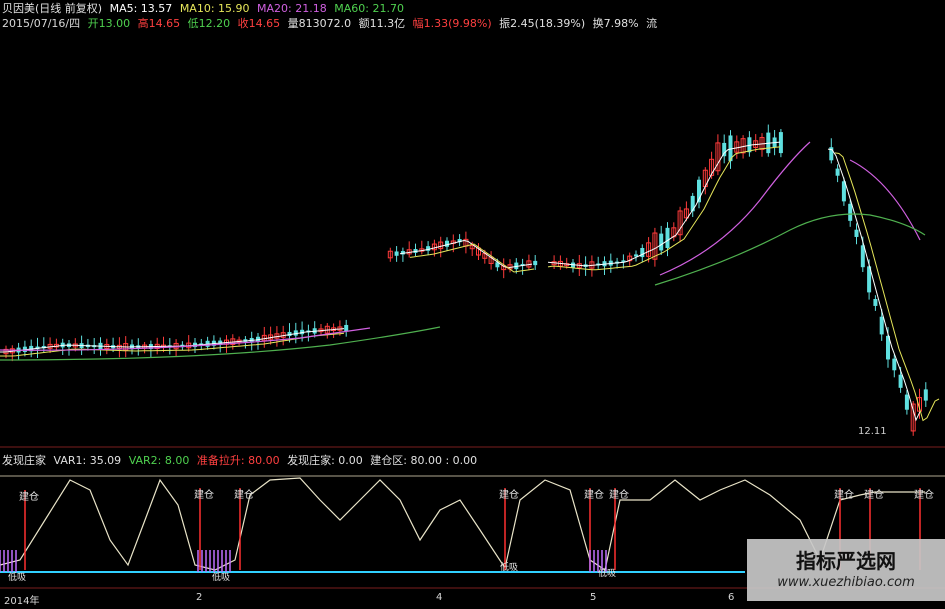 This screenshot has height=609, width=945. I want to click on x-label-6: 6, so click(731, 597).